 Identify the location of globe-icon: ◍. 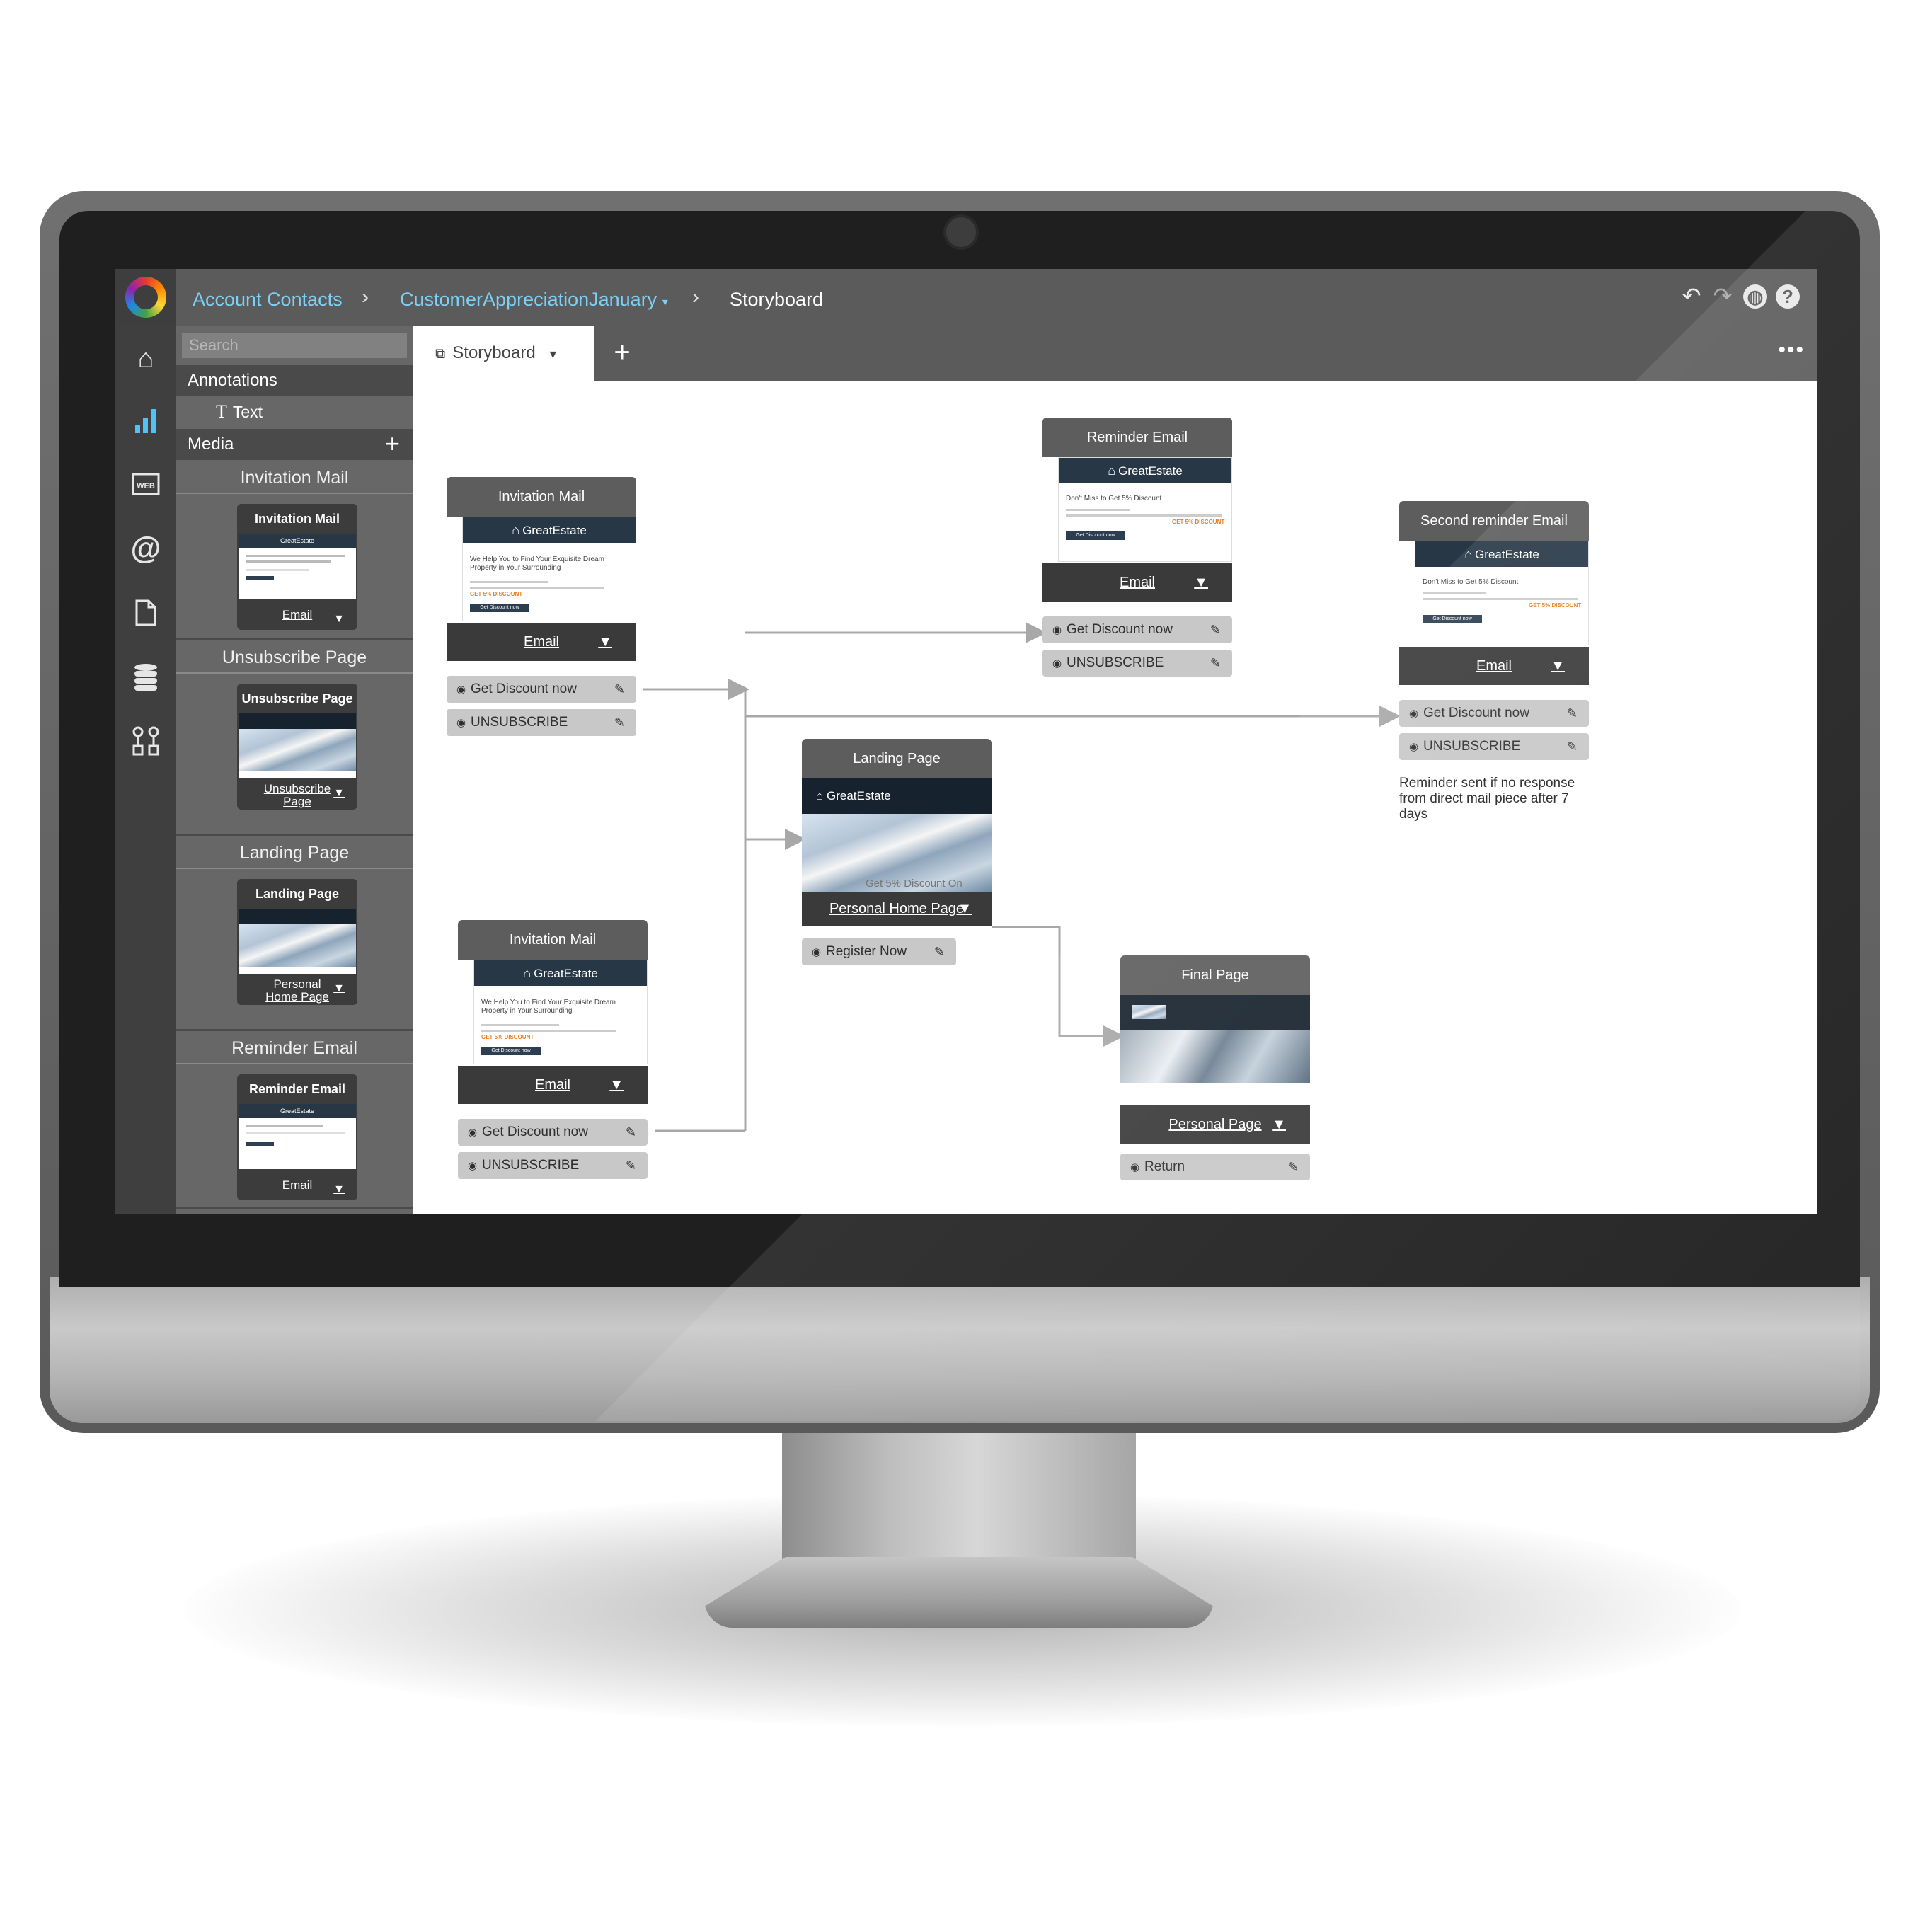
(1755, 297).